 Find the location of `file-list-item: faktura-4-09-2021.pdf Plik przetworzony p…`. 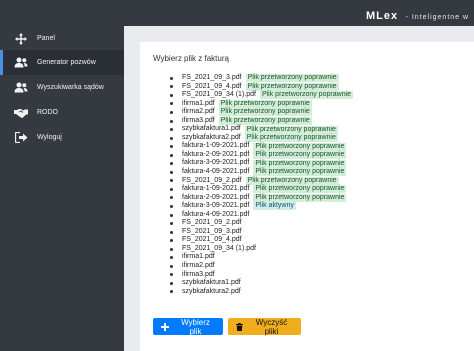

file-list-item: faktura-4-09-2021.pdf Plik przetworzony p… is located at coordinates (261, 172).